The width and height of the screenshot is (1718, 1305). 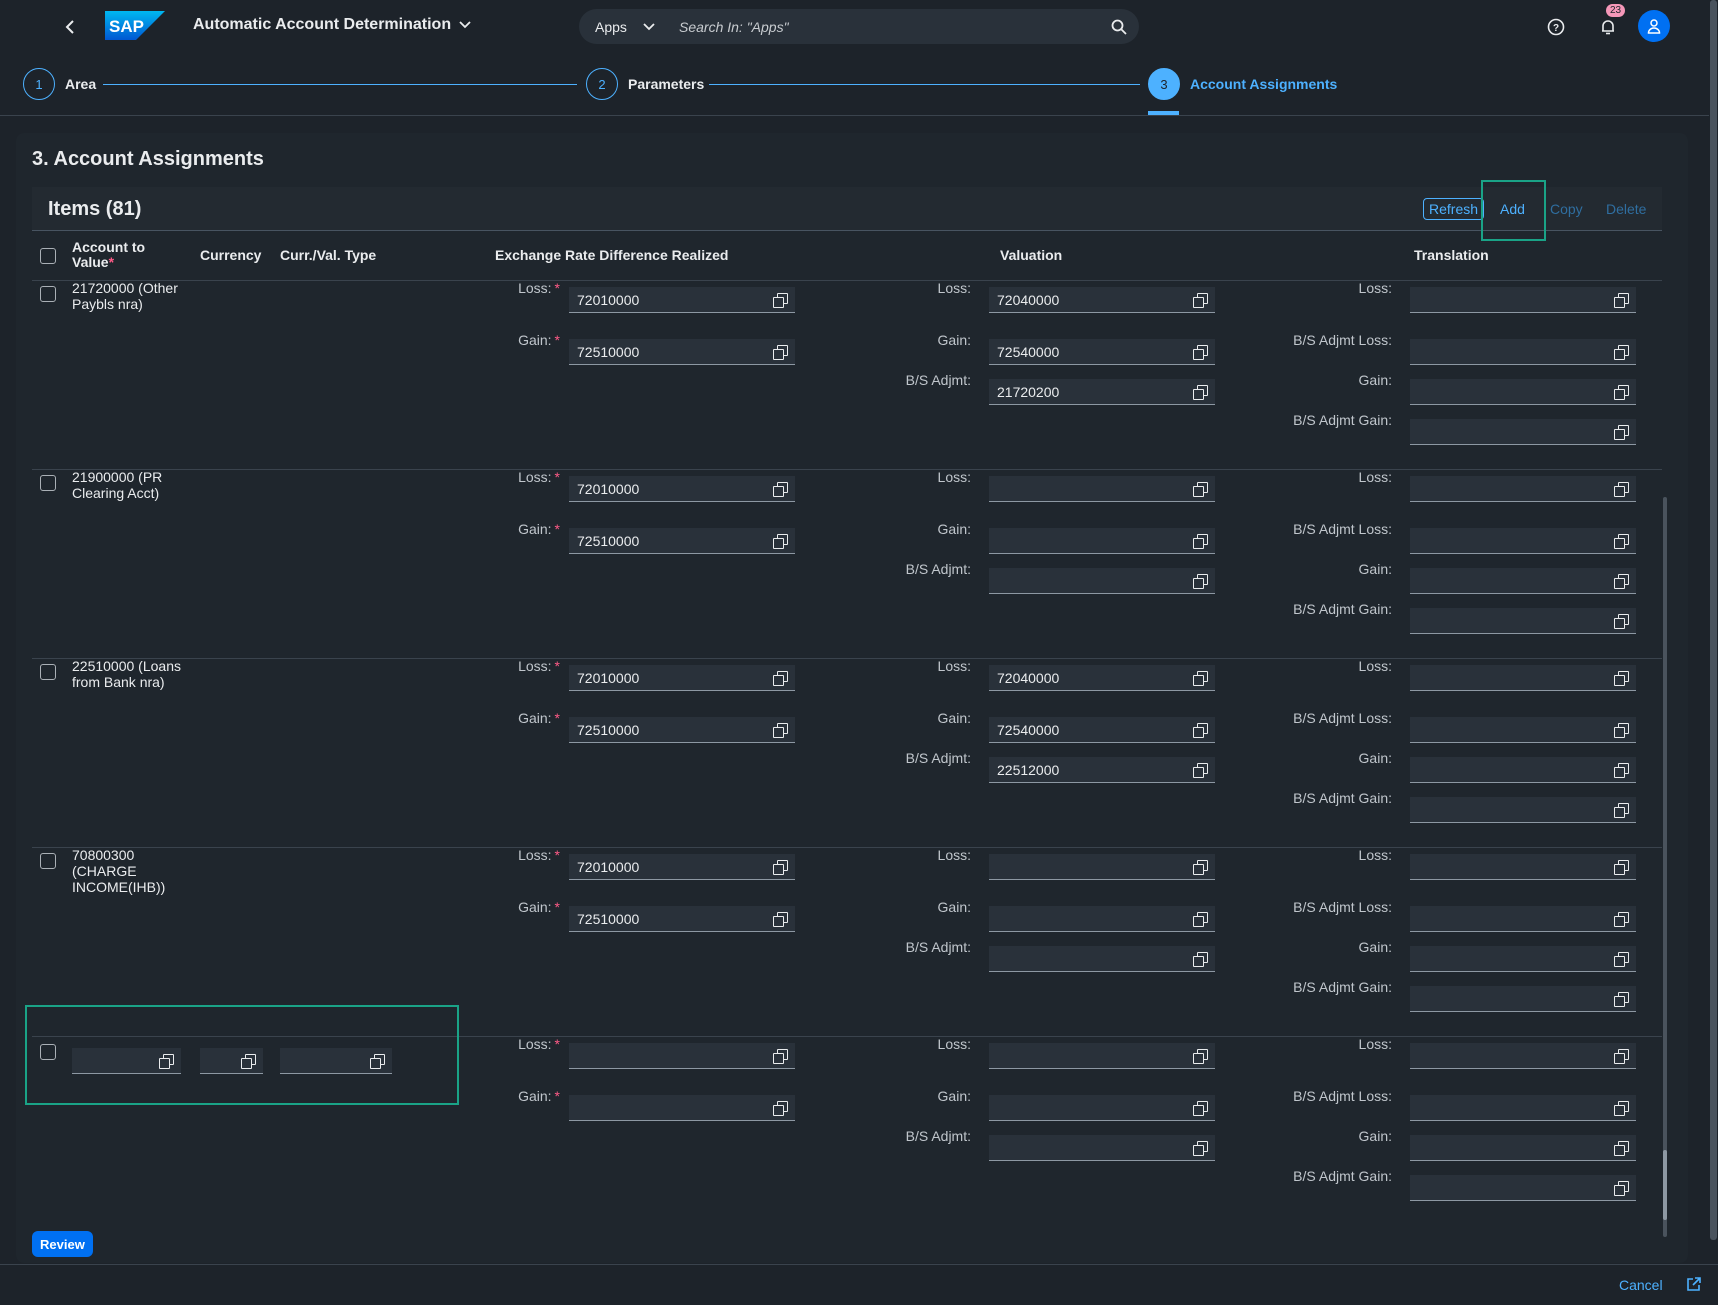 What do you see at coordinates (1626, 209) in the screenshot?
I see `delete-button: Delete` at bounding box center [1626, 209].